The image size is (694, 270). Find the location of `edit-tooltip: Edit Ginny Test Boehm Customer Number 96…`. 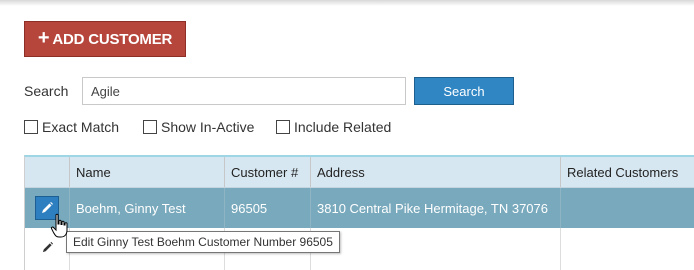

edit-tooltip: Edit Ginny Test Boehm Customer Number 96… is located at coordinates (203, 242).